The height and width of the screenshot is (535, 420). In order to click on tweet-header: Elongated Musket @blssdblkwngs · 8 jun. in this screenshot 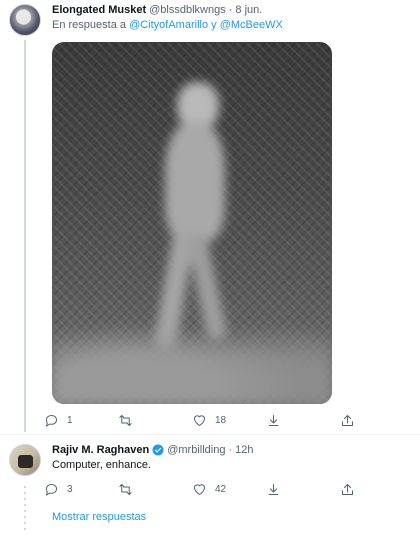, I will do `click(157, 10)`.